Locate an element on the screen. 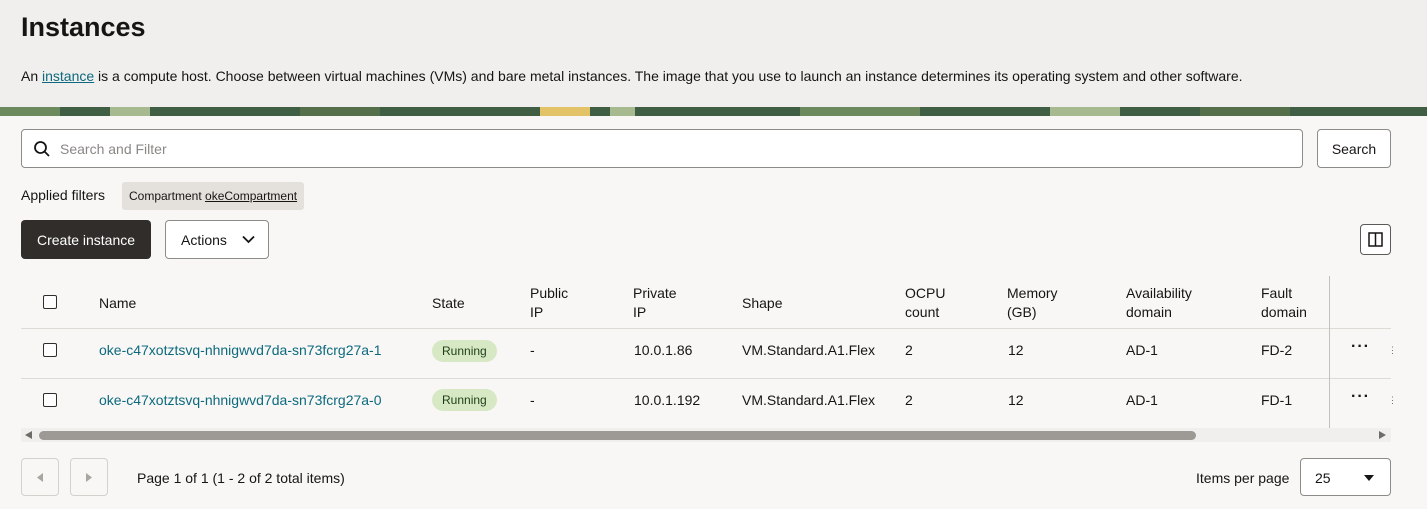 The image size is (1427, 509). col-header-shape: Shape is located at coordinates (762, 303).